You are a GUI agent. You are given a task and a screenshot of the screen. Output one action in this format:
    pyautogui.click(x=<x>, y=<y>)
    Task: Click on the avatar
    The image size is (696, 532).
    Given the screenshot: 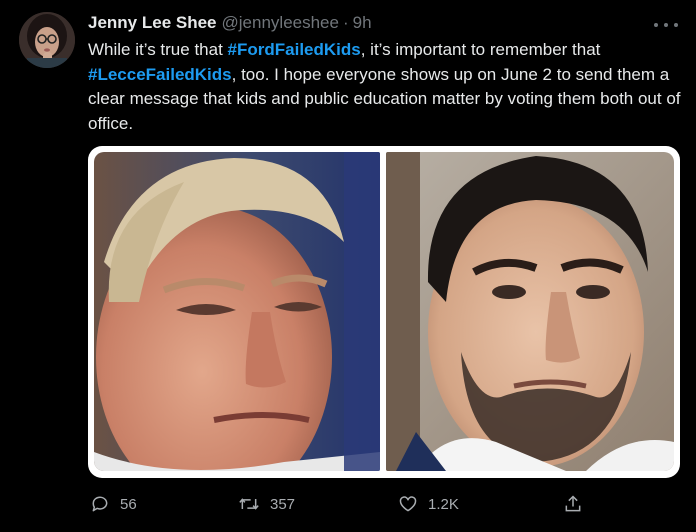 What is the action you would take?
    pyautogui.click(x=47, y=40)
    